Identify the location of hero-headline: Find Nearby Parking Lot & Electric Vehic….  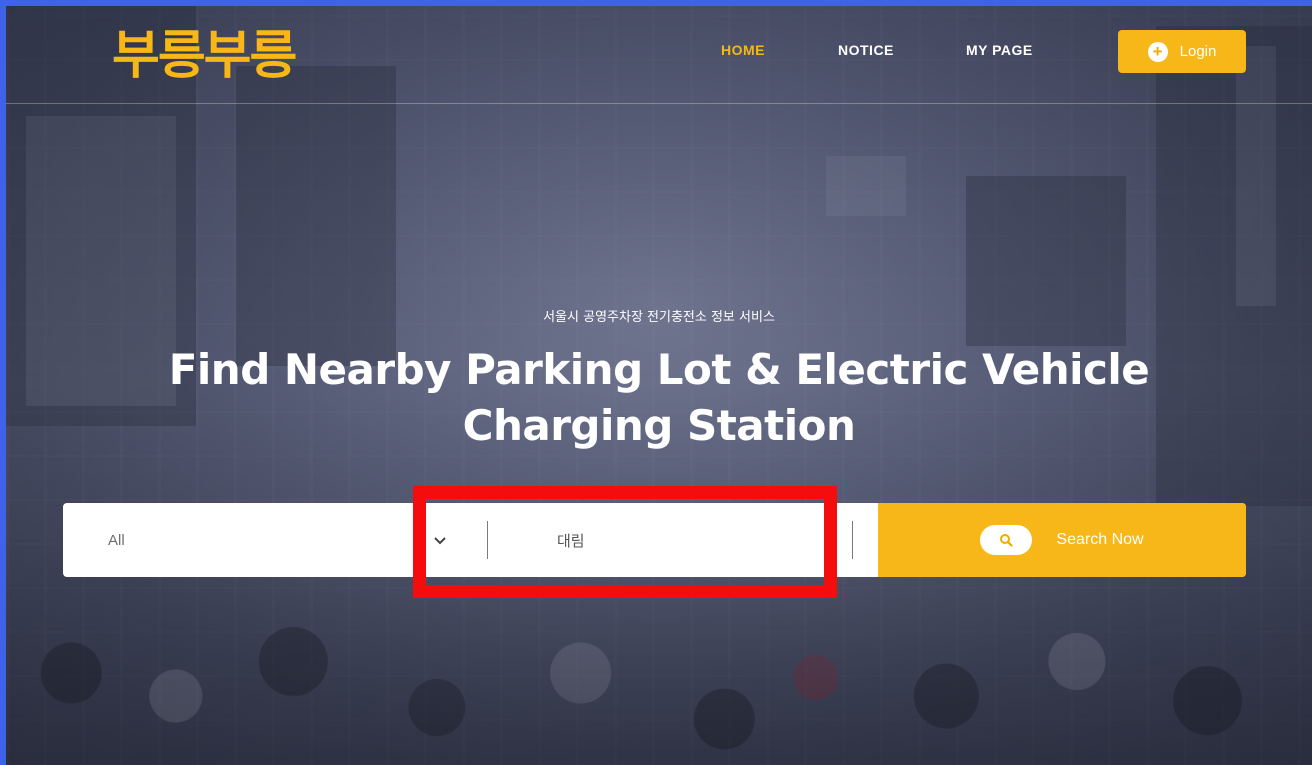
(659, 398).